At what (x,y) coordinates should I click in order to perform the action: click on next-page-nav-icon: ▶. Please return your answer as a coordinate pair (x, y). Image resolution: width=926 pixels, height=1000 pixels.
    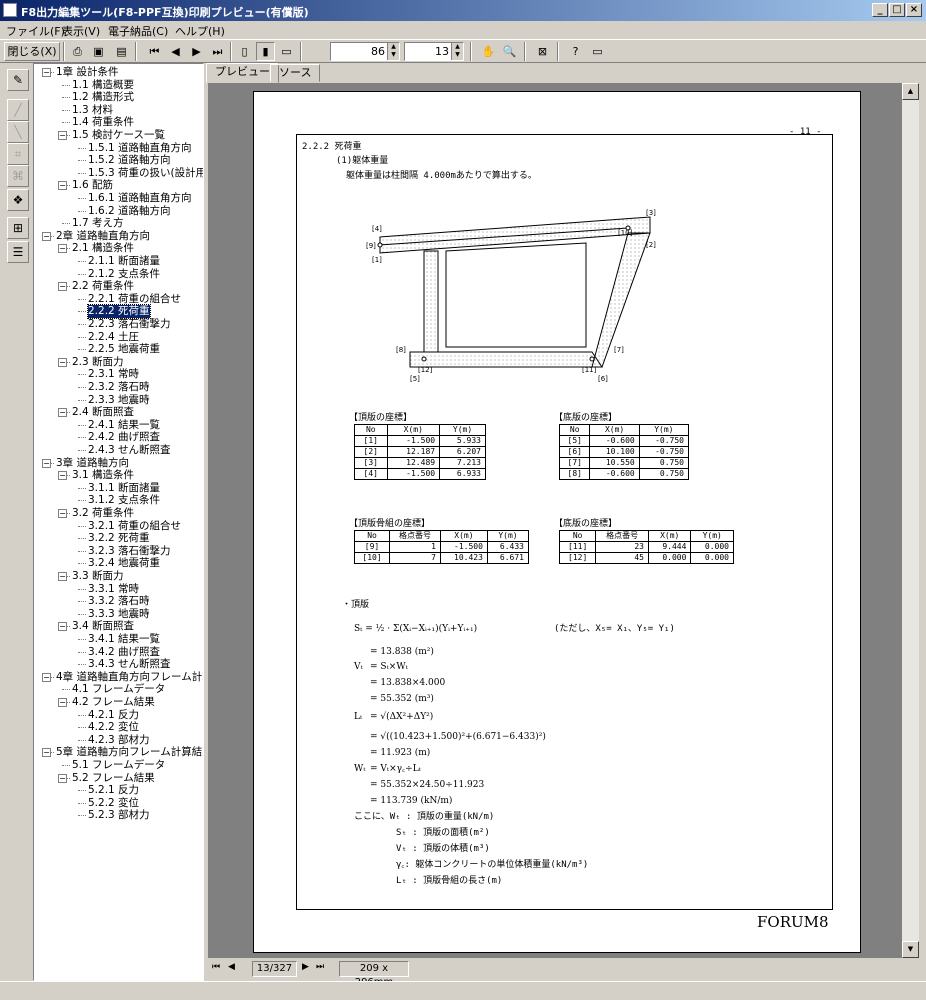
    Looking at the image, I should click on (305, 967).